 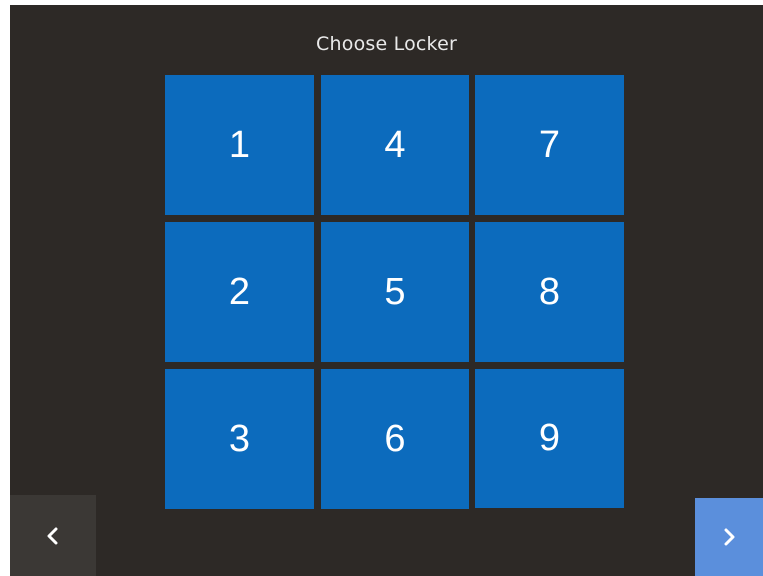 I want to click on page-title: Choose Locker, so click(x=386, y=44).